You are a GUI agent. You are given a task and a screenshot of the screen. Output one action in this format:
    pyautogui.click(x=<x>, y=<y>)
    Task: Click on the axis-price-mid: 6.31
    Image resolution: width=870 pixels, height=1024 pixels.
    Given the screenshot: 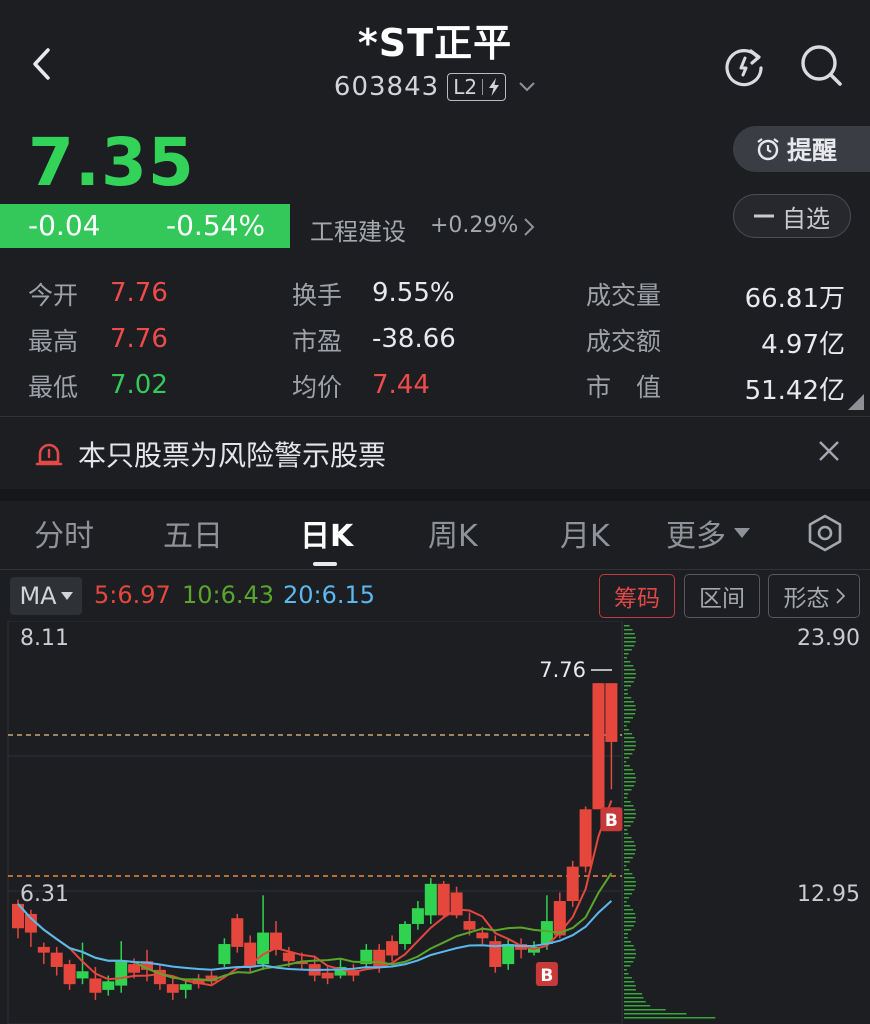 What is the action you would take?
    pyautogui.click(x=44, y=894)
    